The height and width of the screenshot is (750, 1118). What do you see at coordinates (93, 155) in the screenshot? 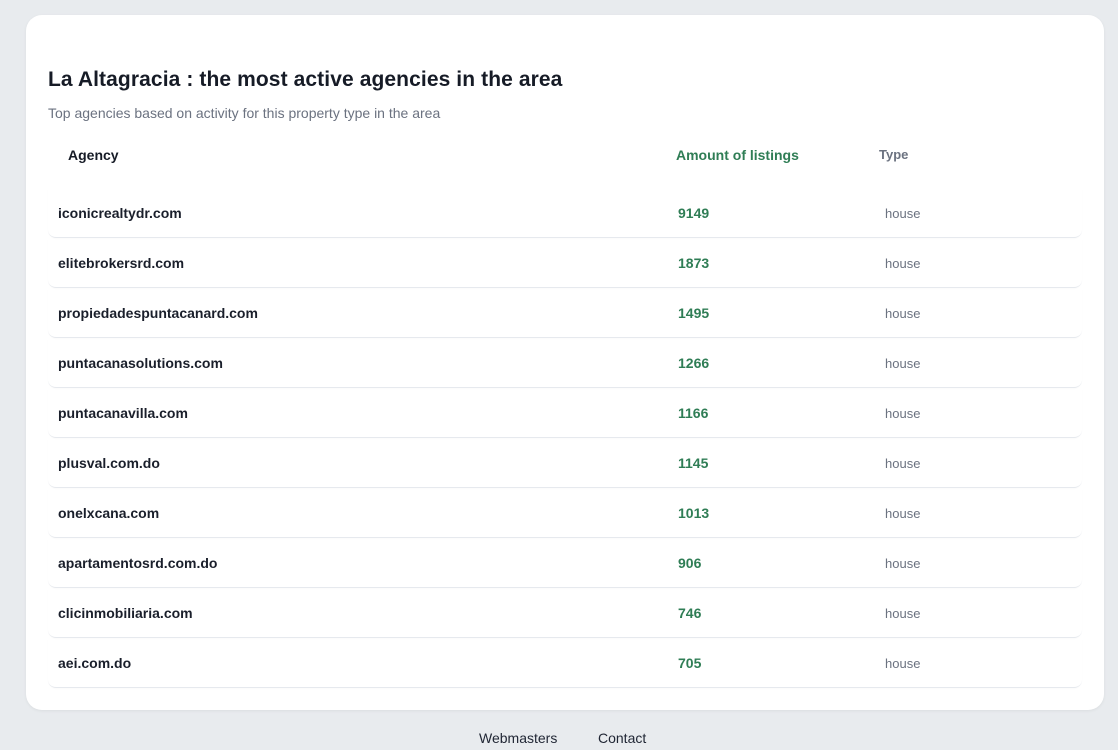
I see `column-header-agency: Agency` at bounding box center [93, 155].